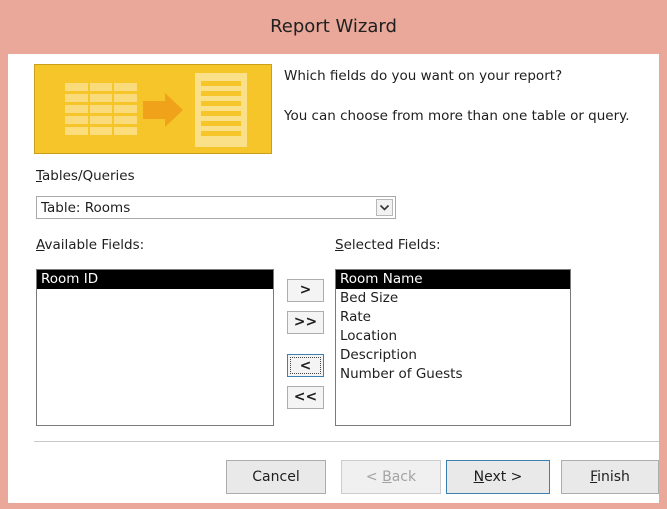 The height and width of the screenshot is (509, 667). I want to click on remove-all-fields-button: <<, so click(305, 397).